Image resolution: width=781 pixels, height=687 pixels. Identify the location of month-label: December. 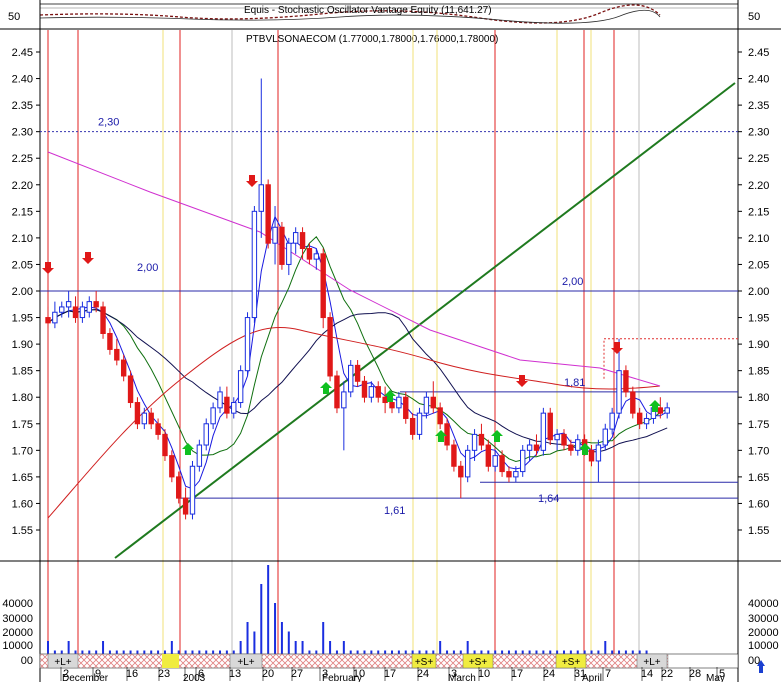
(85, 677).